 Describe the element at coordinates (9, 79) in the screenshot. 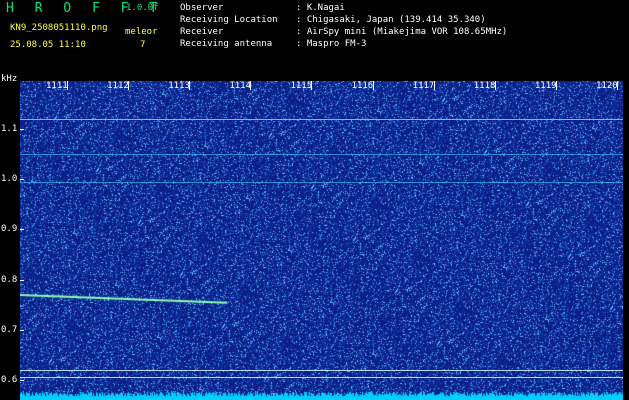

I see `y-axis-unit: kHz` at that location.